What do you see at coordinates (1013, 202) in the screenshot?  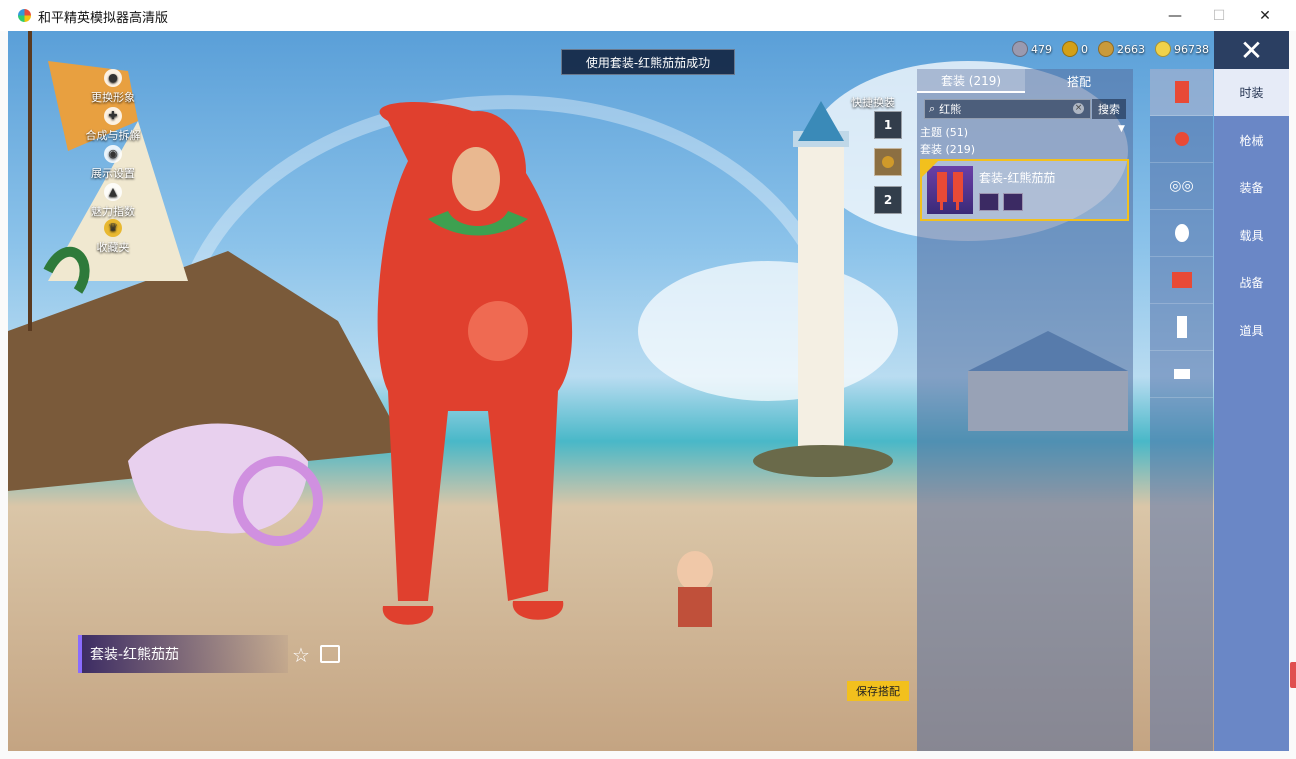 I see `suit-mini-icon` at bounding box center [1013, 202].